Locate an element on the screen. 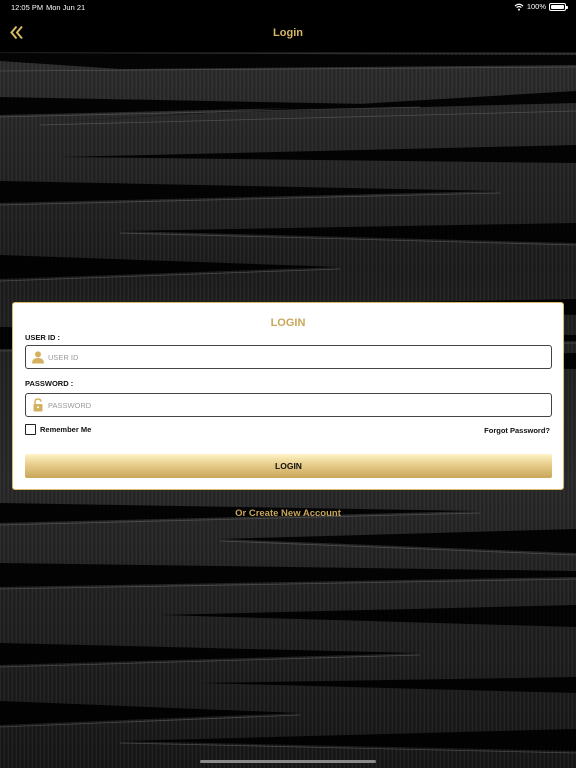 Image resolution: width=576 pixels, height=768 pixels. create-account-link: Or Create New Account is located at coordinates (288, 513).